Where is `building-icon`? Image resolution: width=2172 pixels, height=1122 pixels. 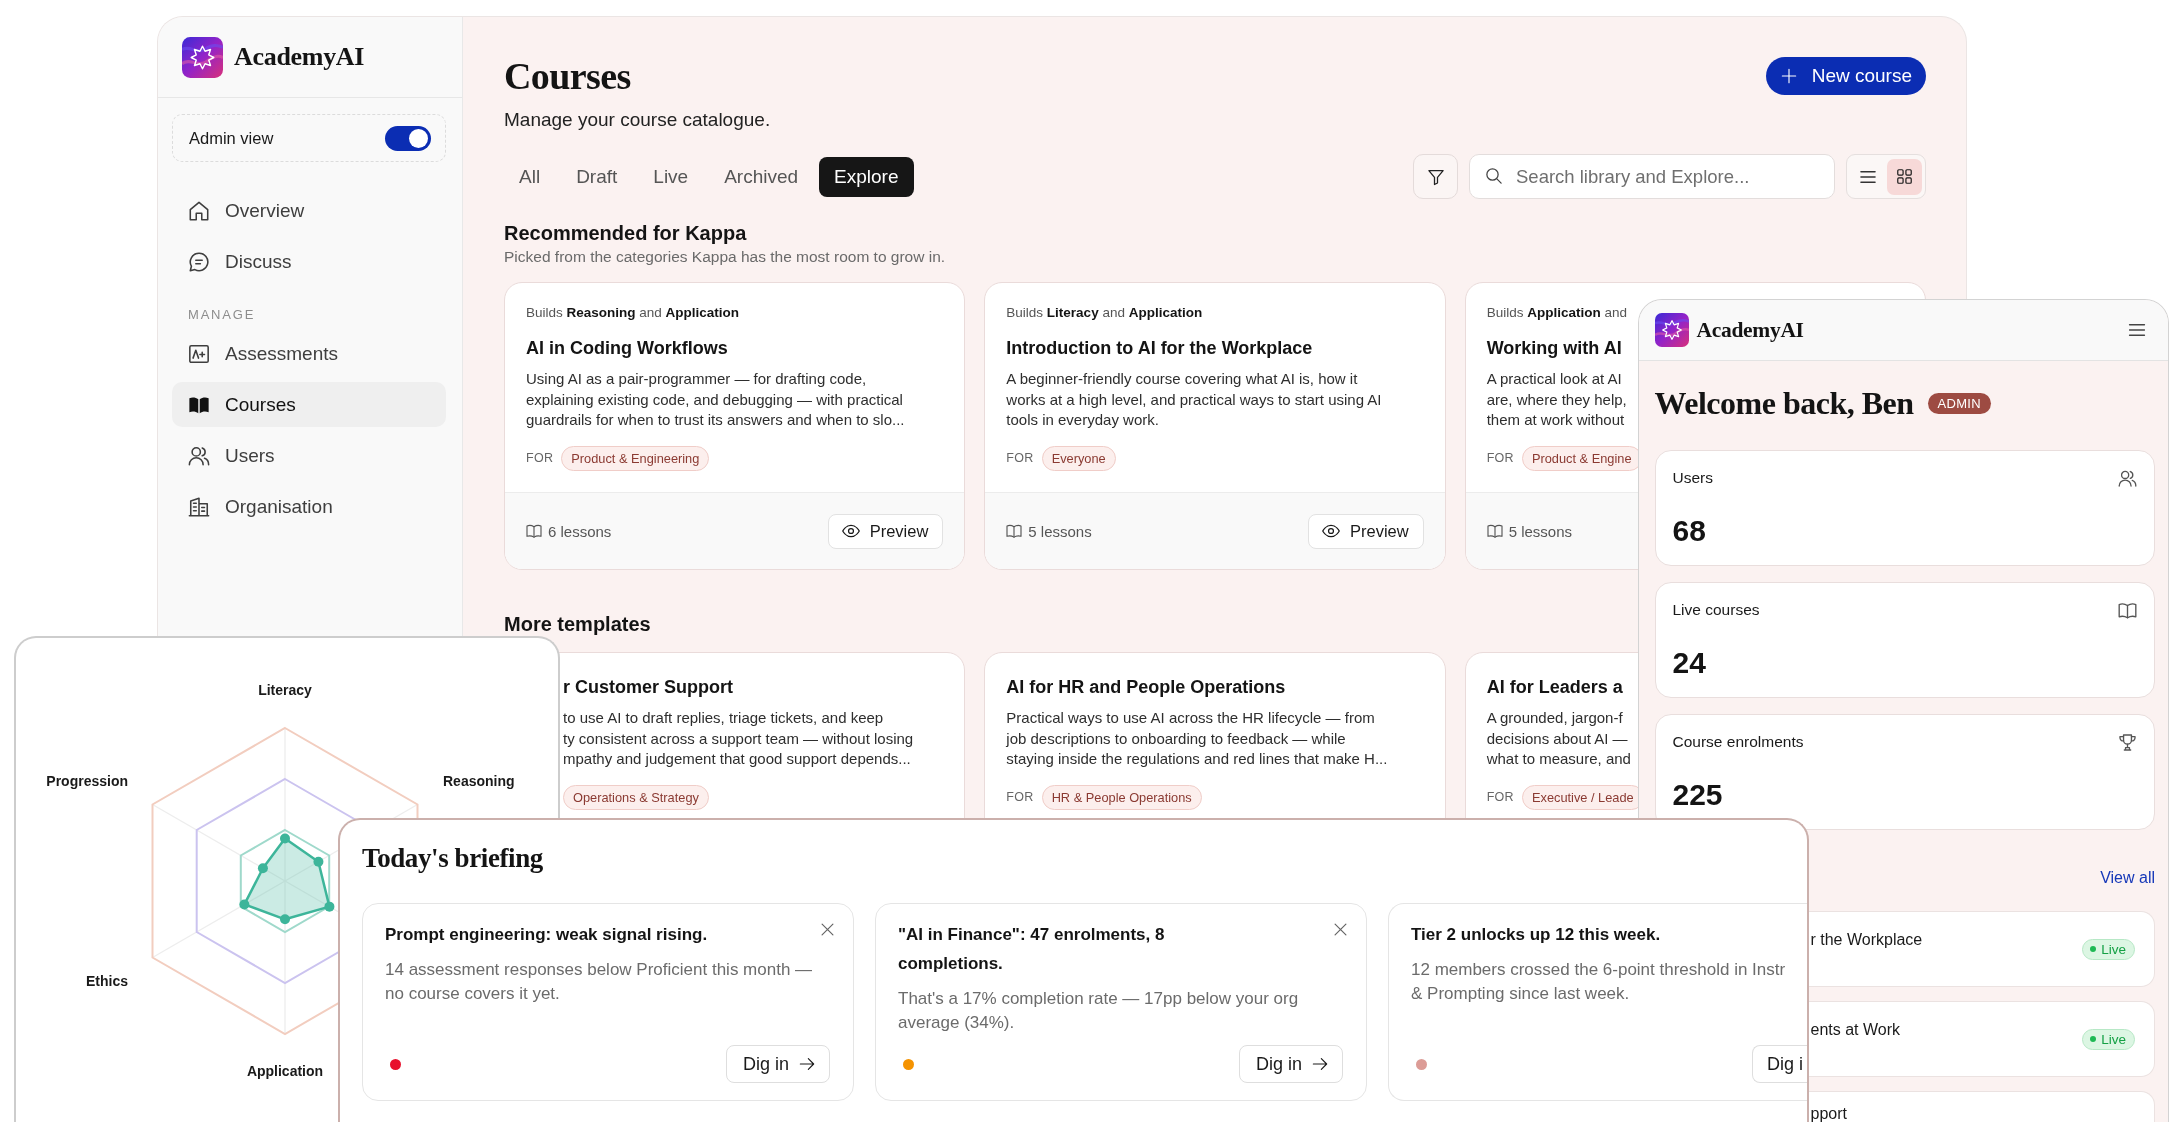 building-icon is located at coordinates (199, 506).